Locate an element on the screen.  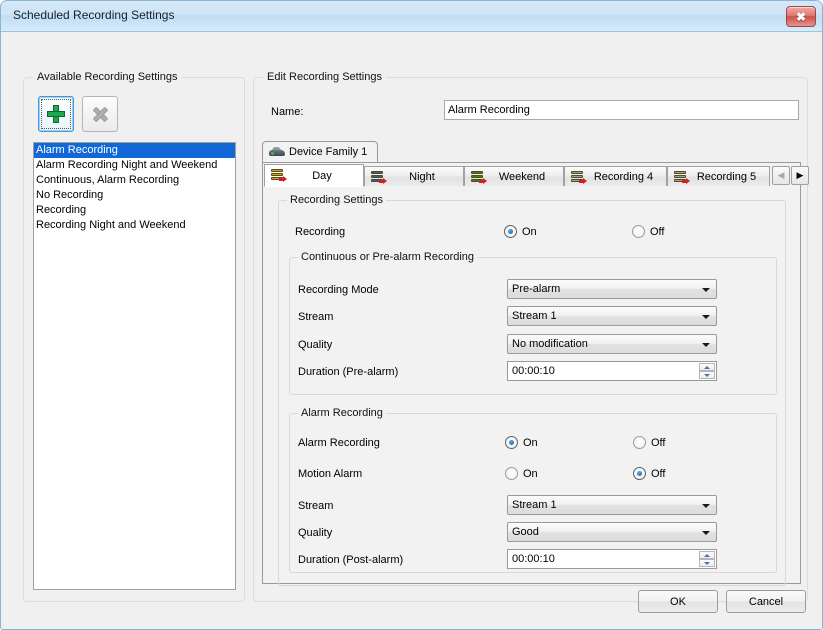
tab-scroll-right-button: ▶ is located at coordinates (800, 175).